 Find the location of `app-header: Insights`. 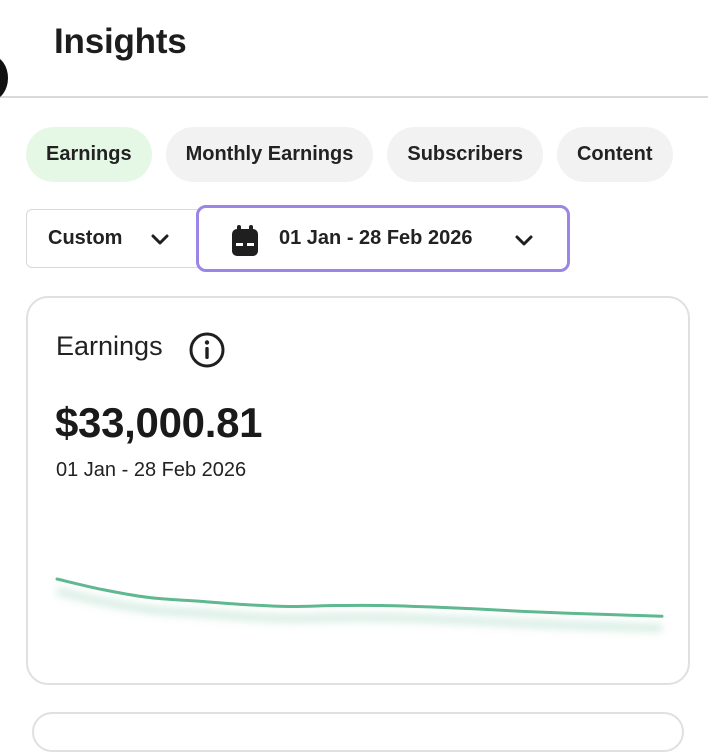

app-header: Insights is located at coordinates (354, 50).